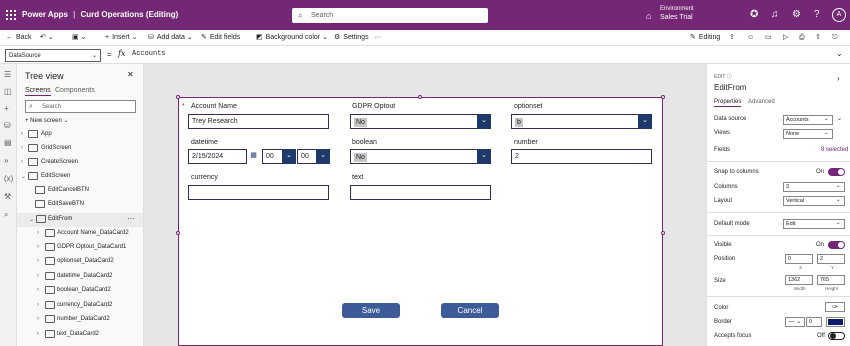 The image size is (850, 346). Describe the element at coordinates (220, 38) in the screenshot. I see `edit-fields-button: ✎ Edit fields` at that location.